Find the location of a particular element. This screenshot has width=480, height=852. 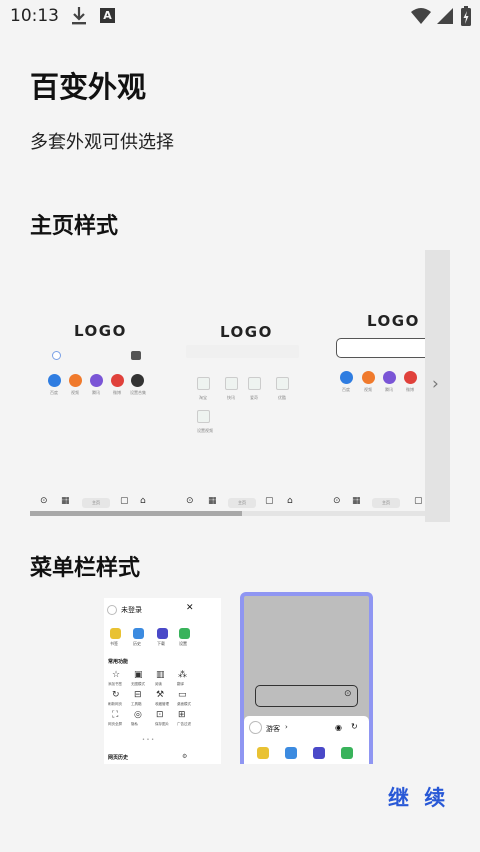

chevron-right-icon: › is located at coordinates (435, 384).